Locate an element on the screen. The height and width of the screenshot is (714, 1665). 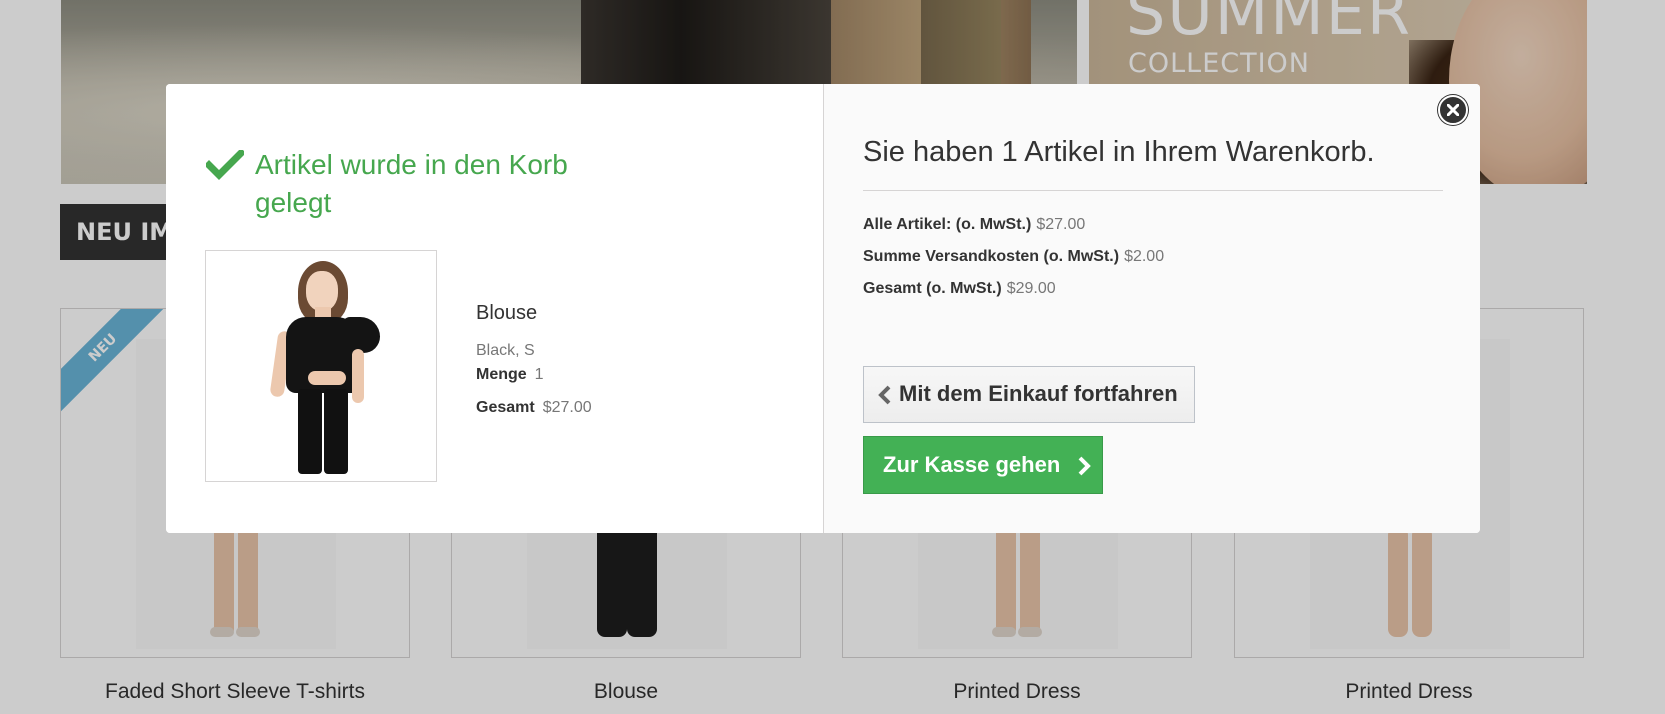
close-button is located at coordinates (1453, 110).